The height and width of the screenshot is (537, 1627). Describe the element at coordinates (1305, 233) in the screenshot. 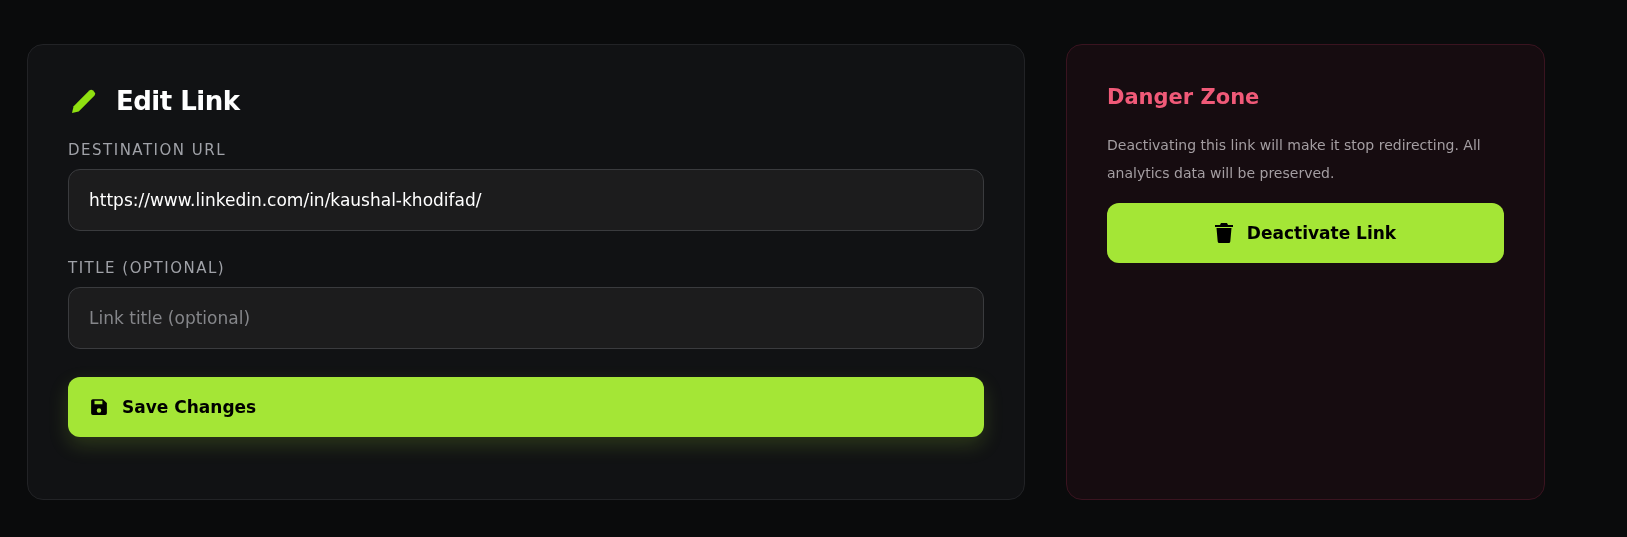

I see `deactivate-button: Deactivate Link` at that location.